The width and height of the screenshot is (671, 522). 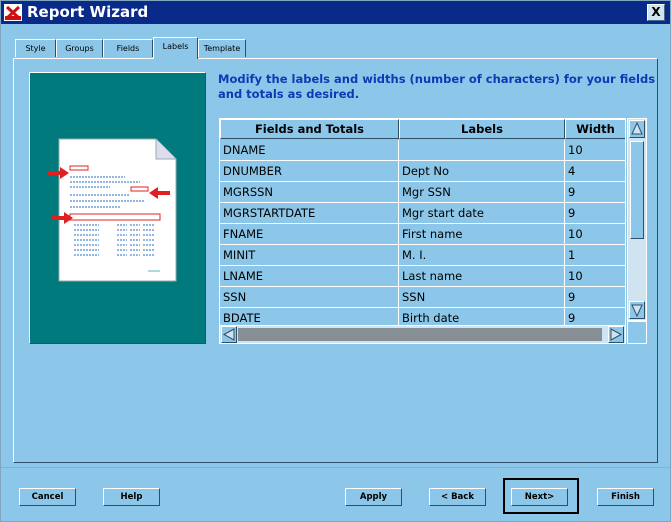 I want to click on label-cell: Dept No, so click(x=482, y=171).